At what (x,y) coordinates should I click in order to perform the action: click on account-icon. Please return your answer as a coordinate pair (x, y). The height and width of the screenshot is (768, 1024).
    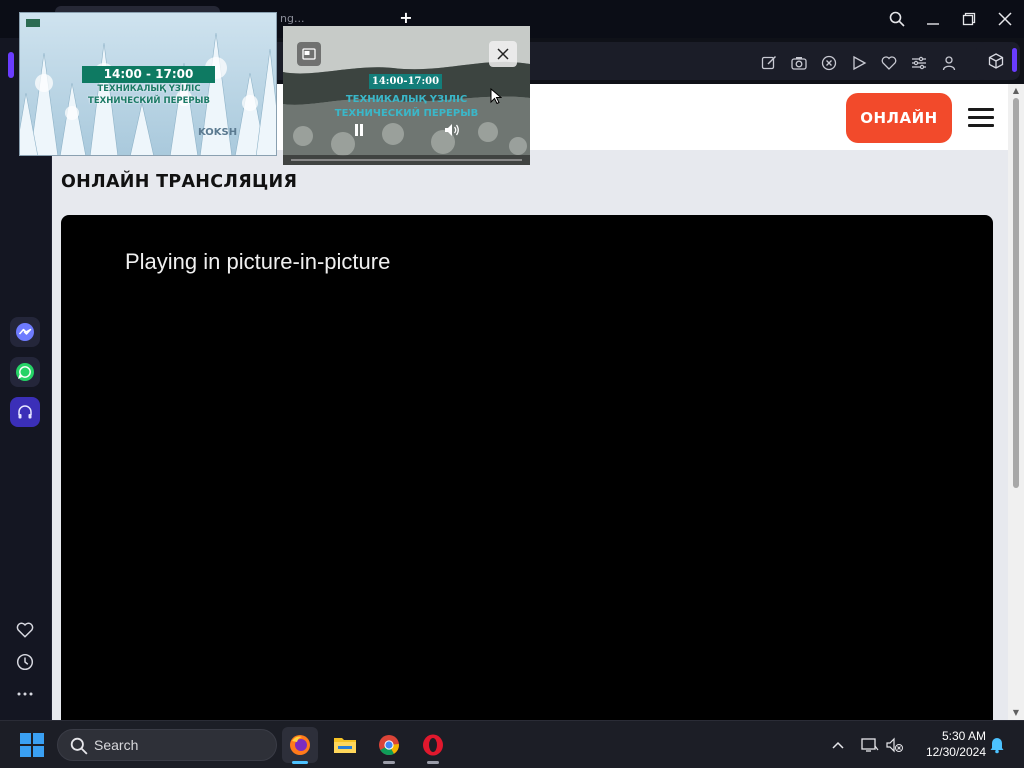
    Looking at the image, I should click on (949, 63).